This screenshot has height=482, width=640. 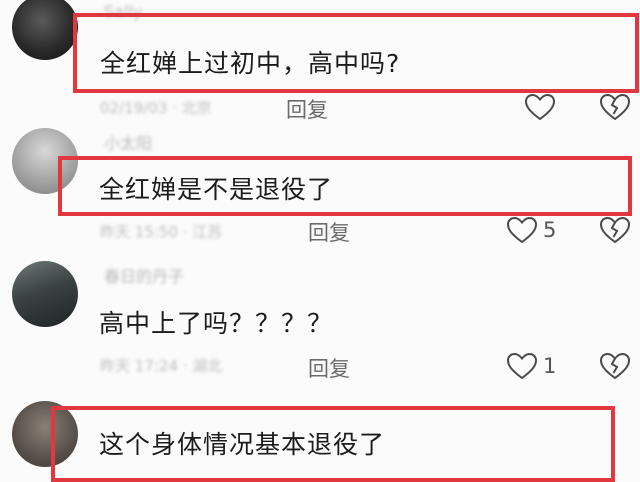 What do you see at coordinates (161, 366) in the screenshot?
I see `comment-meta: 昨天 17:24 · 湖北` at bounding box center [161, 366].